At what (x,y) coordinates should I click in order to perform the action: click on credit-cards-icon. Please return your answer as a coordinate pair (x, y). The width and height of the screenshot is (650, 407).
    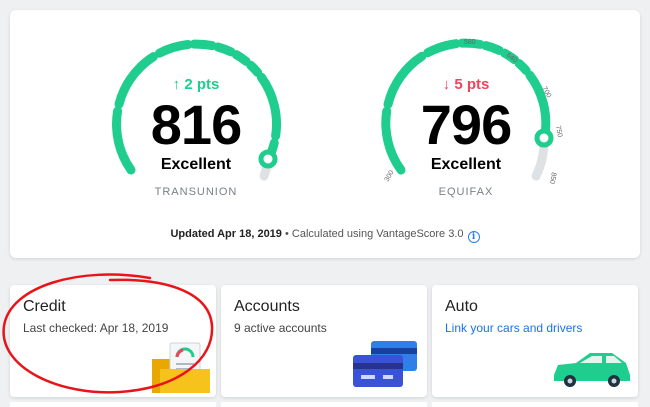
    Looking at the image, I should click on (385, 364).